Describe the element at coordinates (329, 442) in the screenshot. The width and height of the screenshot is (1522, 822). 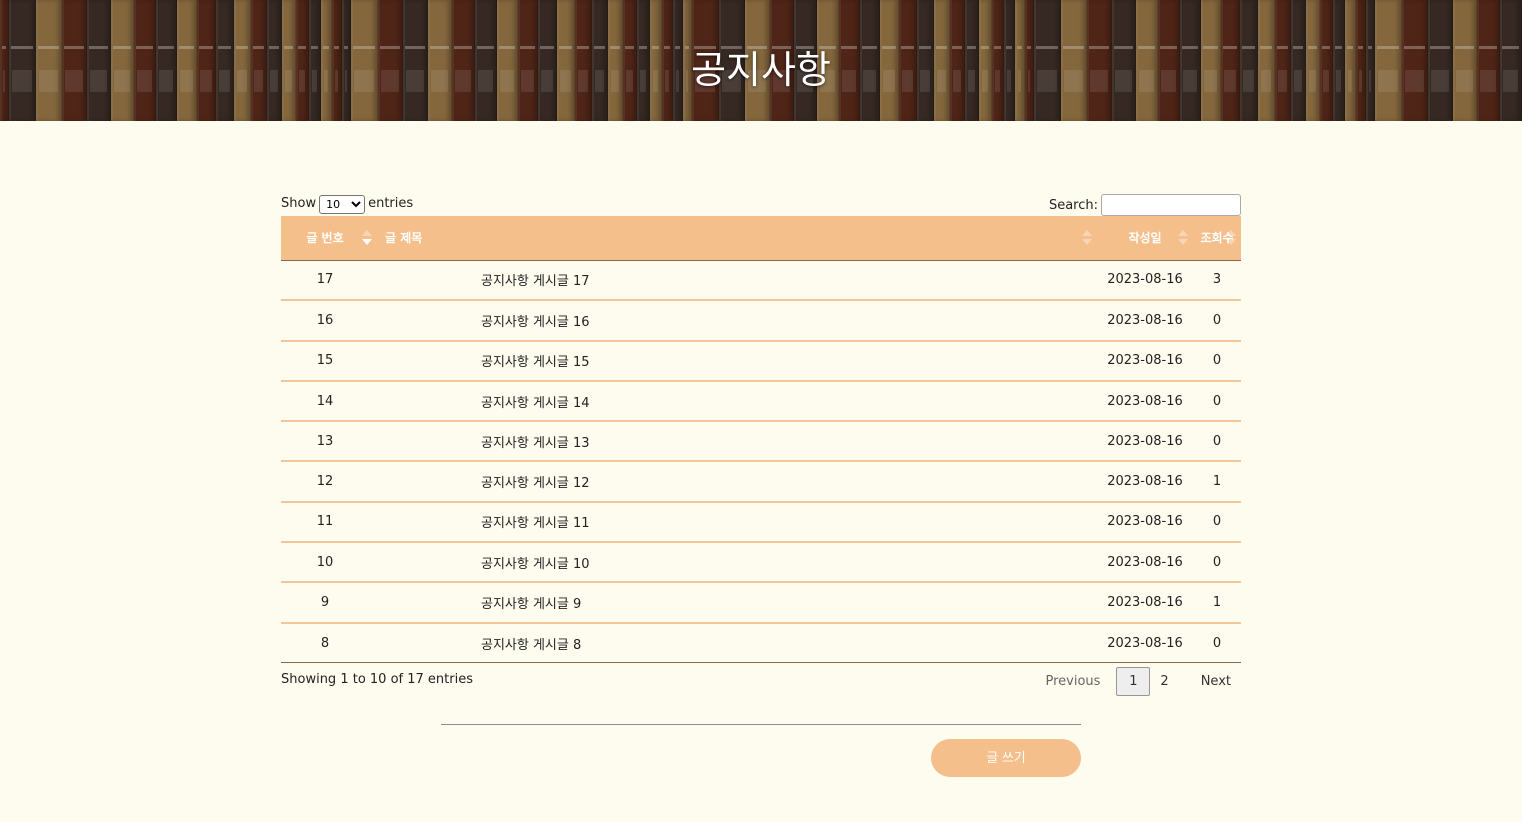
I see `cell-number: 13` at that location.